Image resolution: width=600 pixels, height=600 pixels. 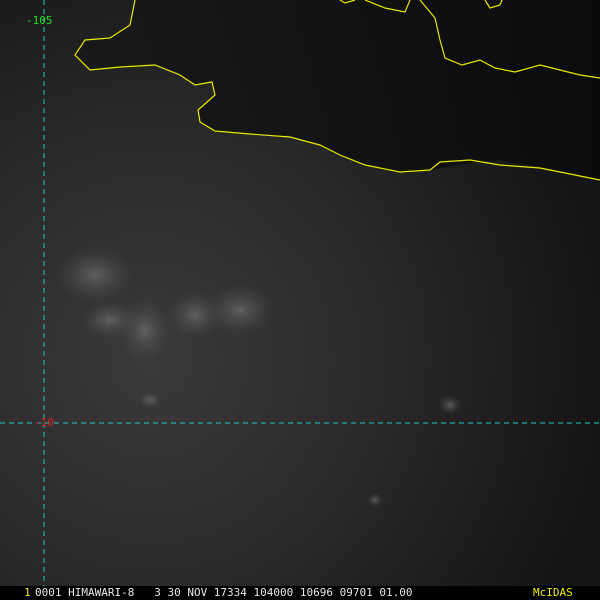 What do you see at coordinates (39, 20) in the screenshot?
I see `longitude-label: -105` at bounding box center [39, 20].